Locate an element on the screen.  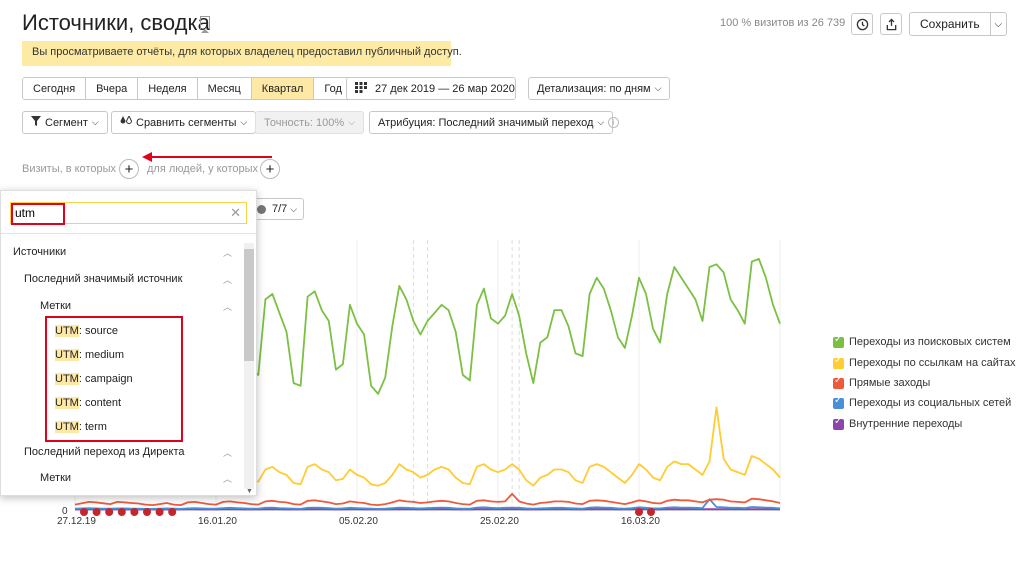
series-circle-icon is located at coordinates (261, 209).